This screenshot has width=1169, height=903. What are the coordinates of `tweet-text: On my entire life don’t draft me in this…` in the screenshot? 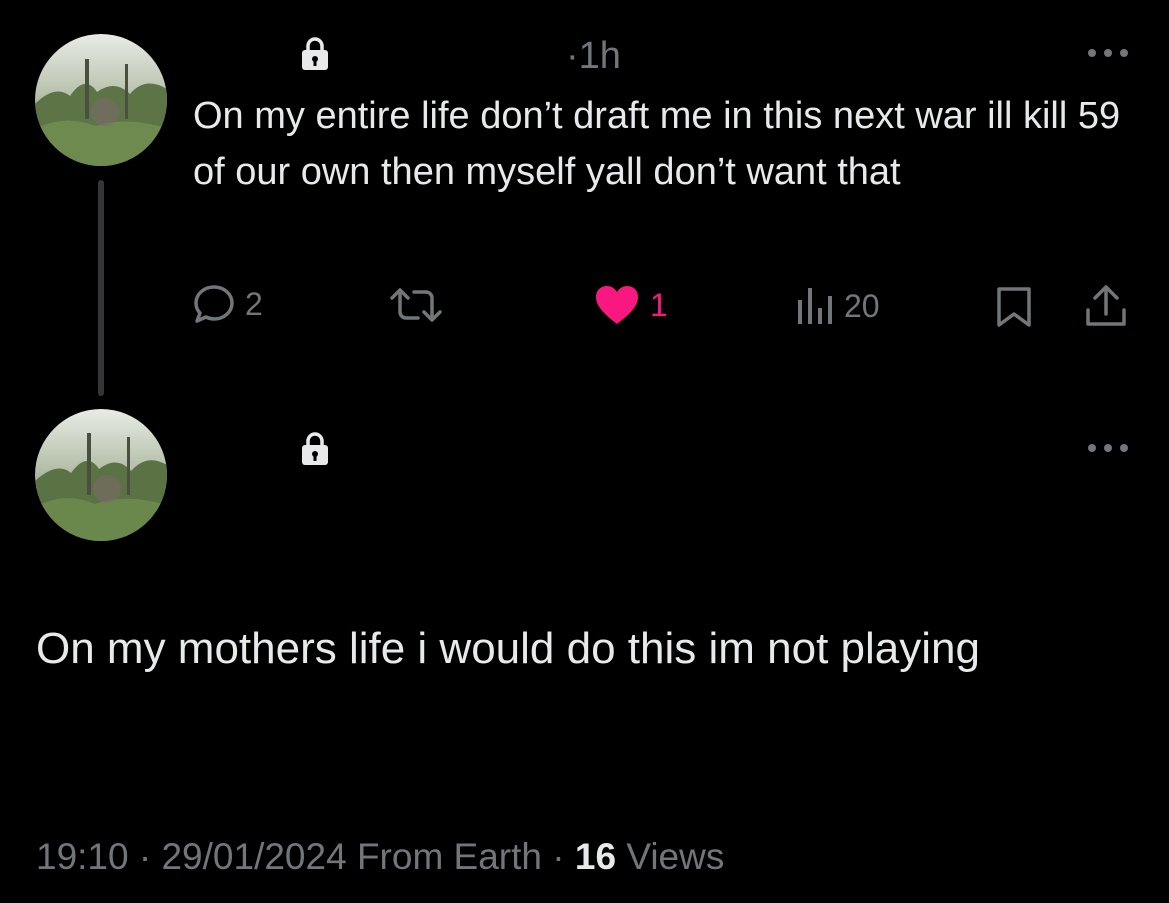 It's located at (657, 144).